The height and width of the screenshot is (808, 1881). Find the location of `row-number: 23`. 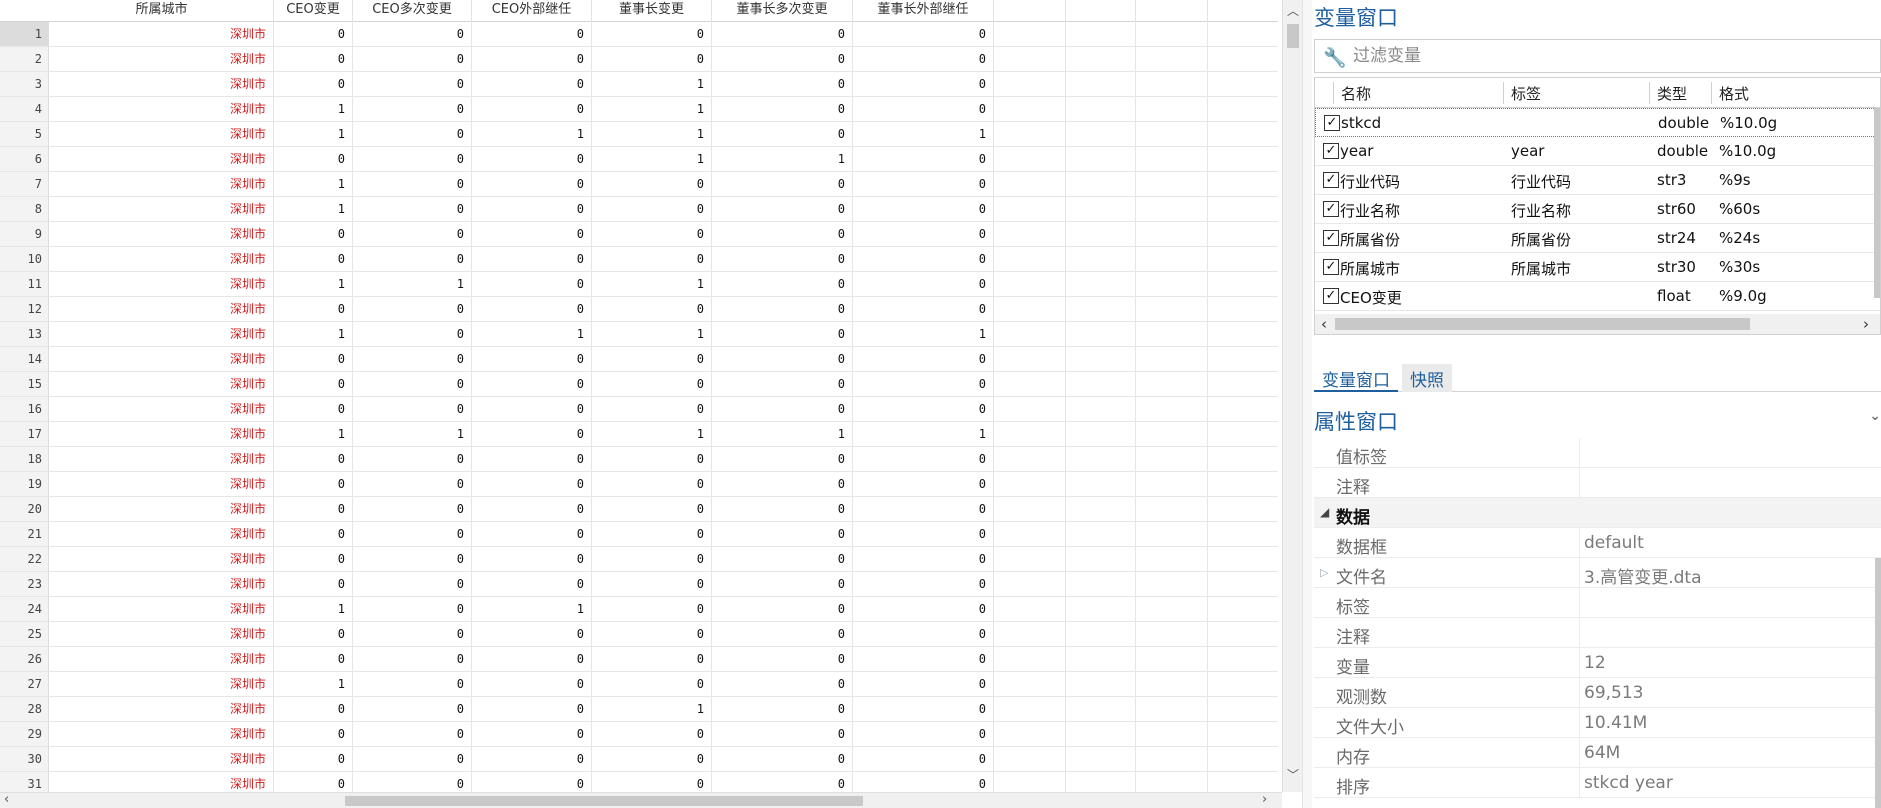

row-number: 23 is located at coordinates (24, 584).